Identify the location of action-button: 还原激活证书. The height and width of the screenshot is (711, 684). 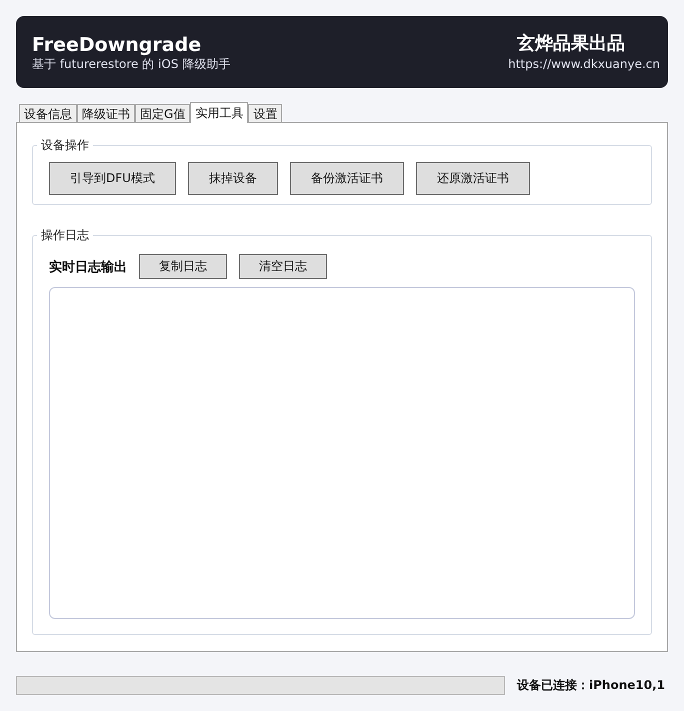
(473, 178).